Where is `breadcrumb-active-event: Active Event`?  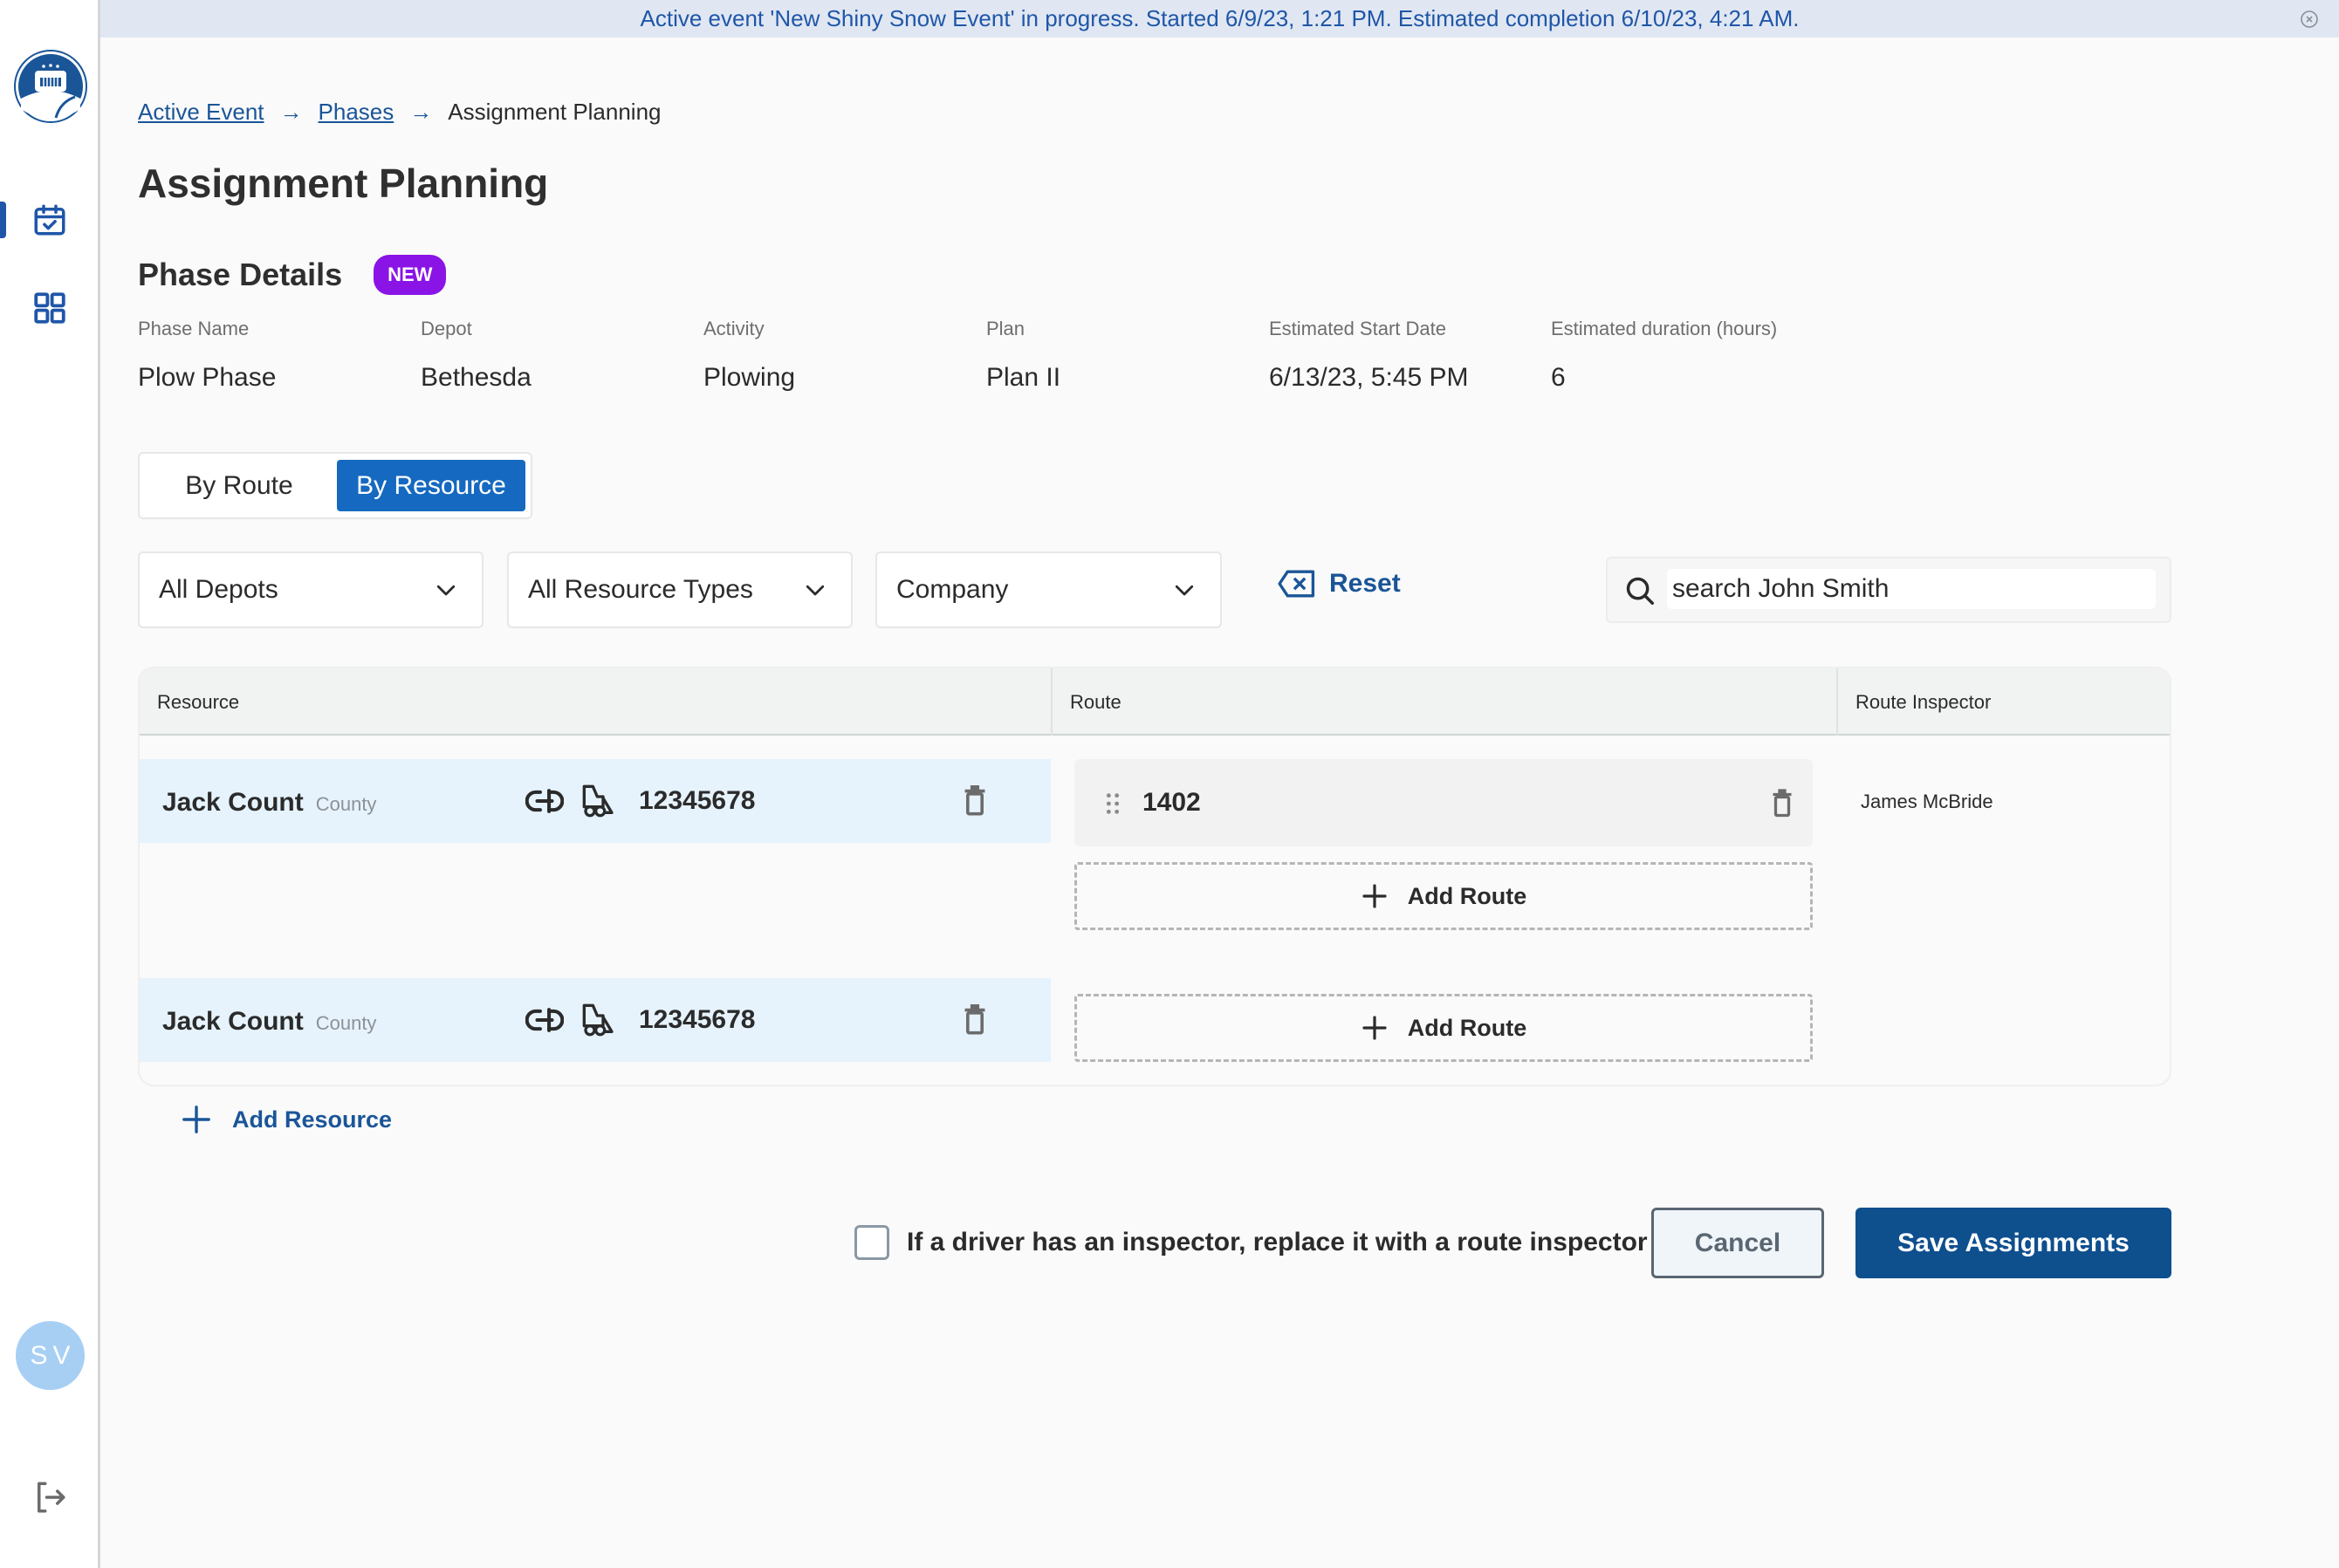
breadcrumb-active-event: Active Event is located at coordinates (201, 112).